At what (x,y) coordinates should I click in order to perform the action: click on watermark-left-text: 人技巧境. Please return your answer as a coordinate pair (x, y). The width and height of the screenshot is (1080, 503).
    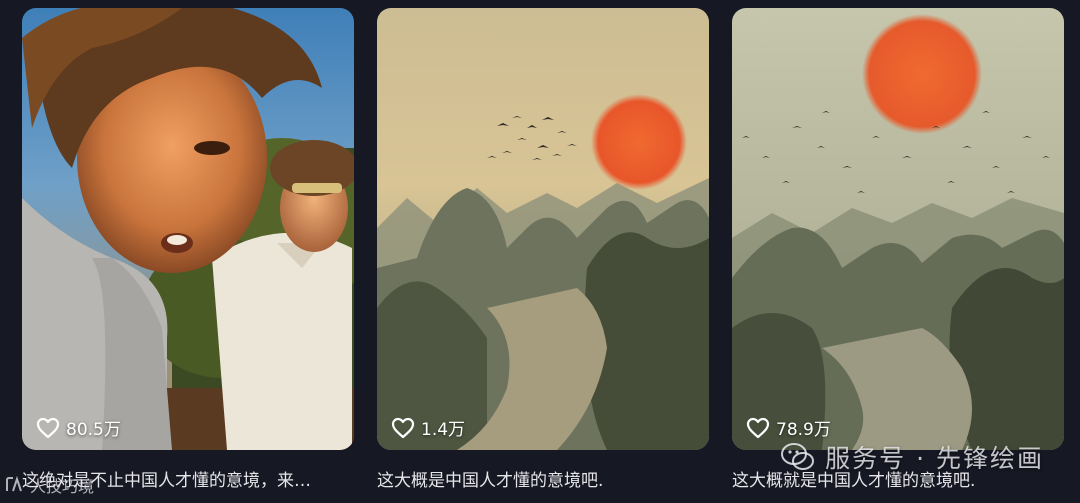
    Looking at the image, I should click on (62, 486).